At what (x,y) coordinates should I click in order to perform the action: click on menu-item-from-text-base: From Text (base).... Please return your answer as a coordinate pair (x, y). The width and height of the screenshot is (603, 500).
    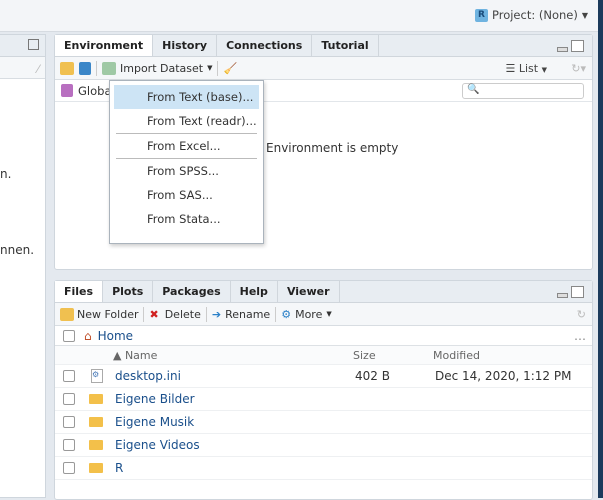
    Looking at the image, I should click on (186, 97).